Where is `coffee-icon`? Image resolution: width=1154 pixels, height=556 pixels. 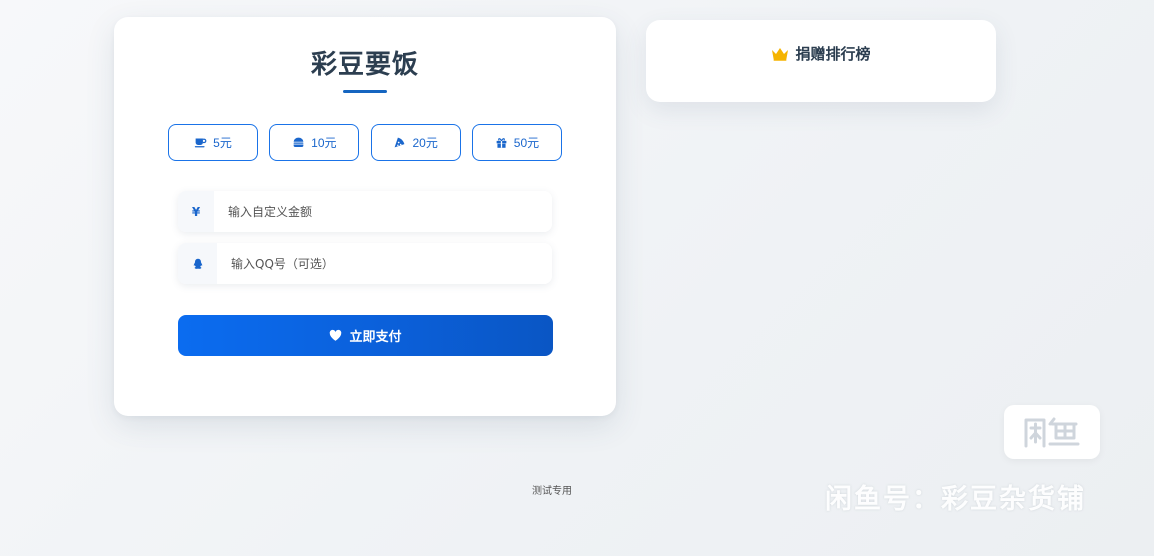 coffee-icon is located at coordinates (200, 143).